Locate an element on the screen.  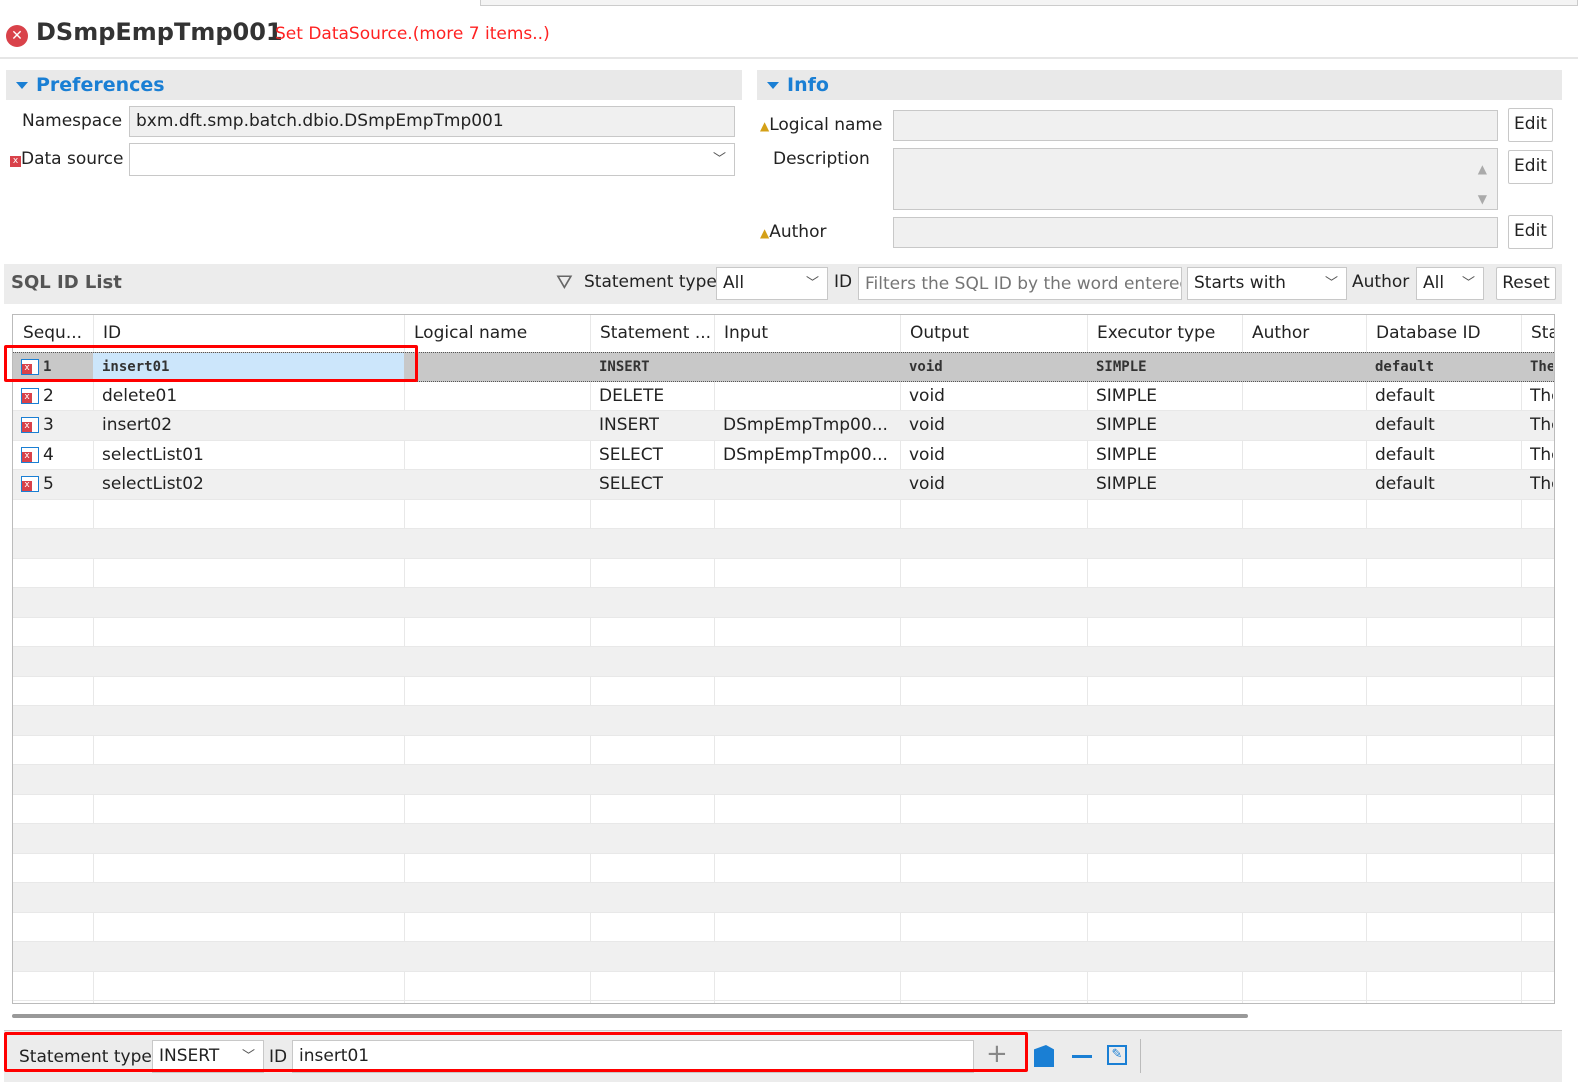
column-header: Logical name is located at coordinates (470, 333).